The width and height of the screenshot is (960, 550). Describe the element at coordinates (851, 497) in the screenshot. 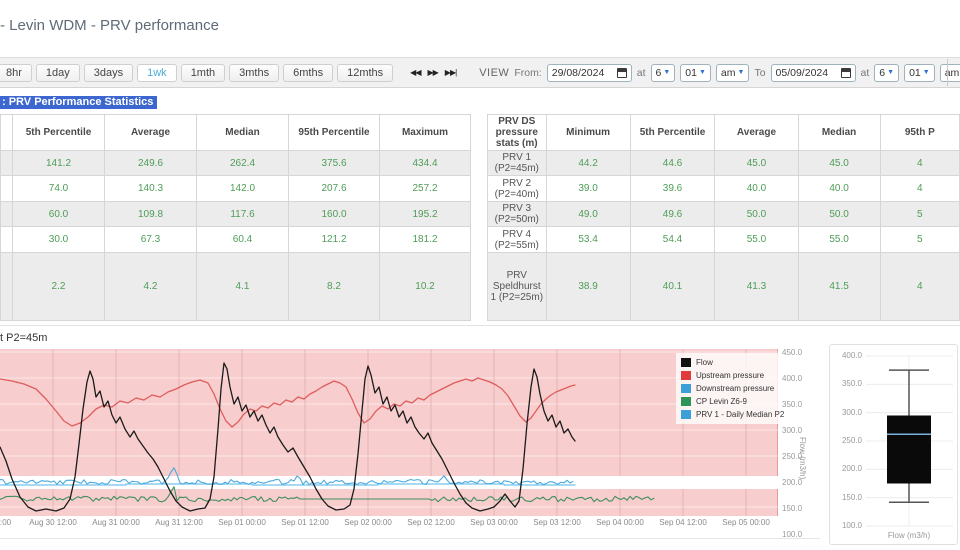

I see `box-plot-y-tick-label: 150.0` at that location.